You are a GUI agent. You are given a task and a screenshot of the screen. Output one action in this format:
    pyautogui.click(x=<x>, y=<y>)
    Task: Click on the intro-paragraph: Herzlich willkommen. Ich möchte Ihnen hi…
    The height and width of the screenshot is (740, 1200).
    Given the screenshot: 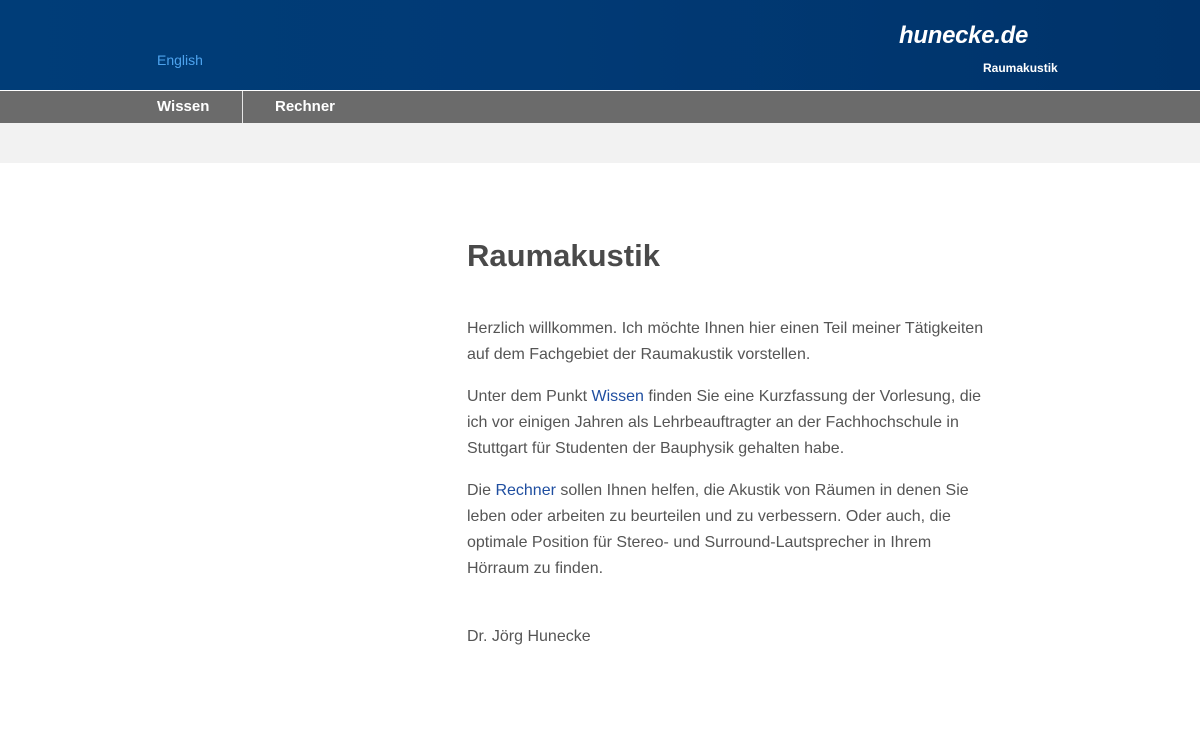 What is the action you would take?
    pyautogui.click(x=725, y=341)
    